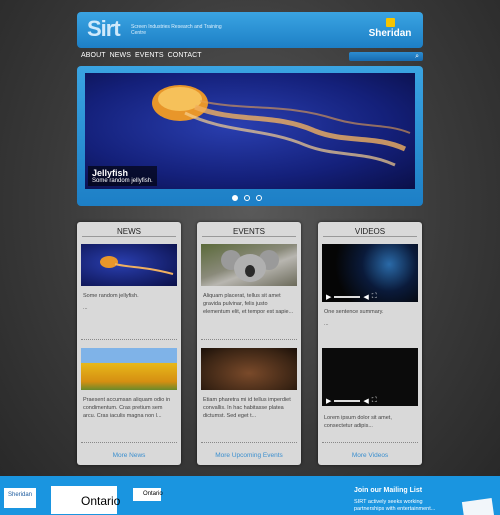 The width and height of the screenshot is (500, 515). Describe the element at coordinates (137, 265) in the screenshot. I see `jellyfish-thumb` at that location.